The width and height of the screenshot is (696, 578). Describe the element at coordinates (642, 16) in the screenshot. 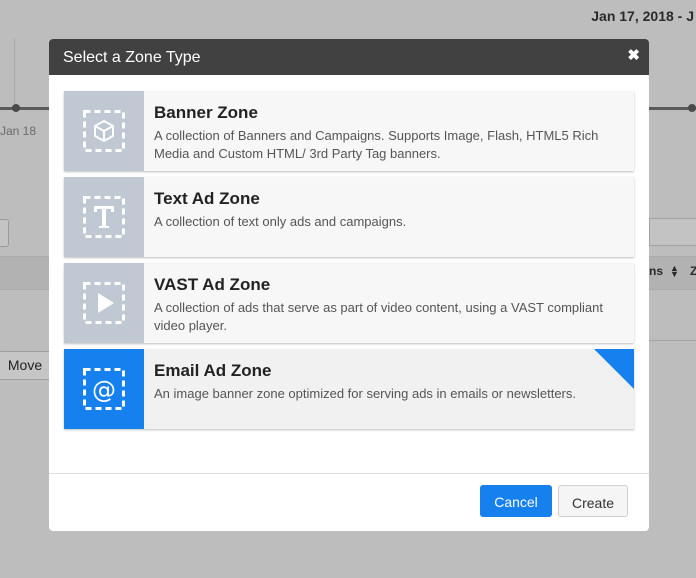

I see `date-range: Jan 17, 2018 - J` at that location.